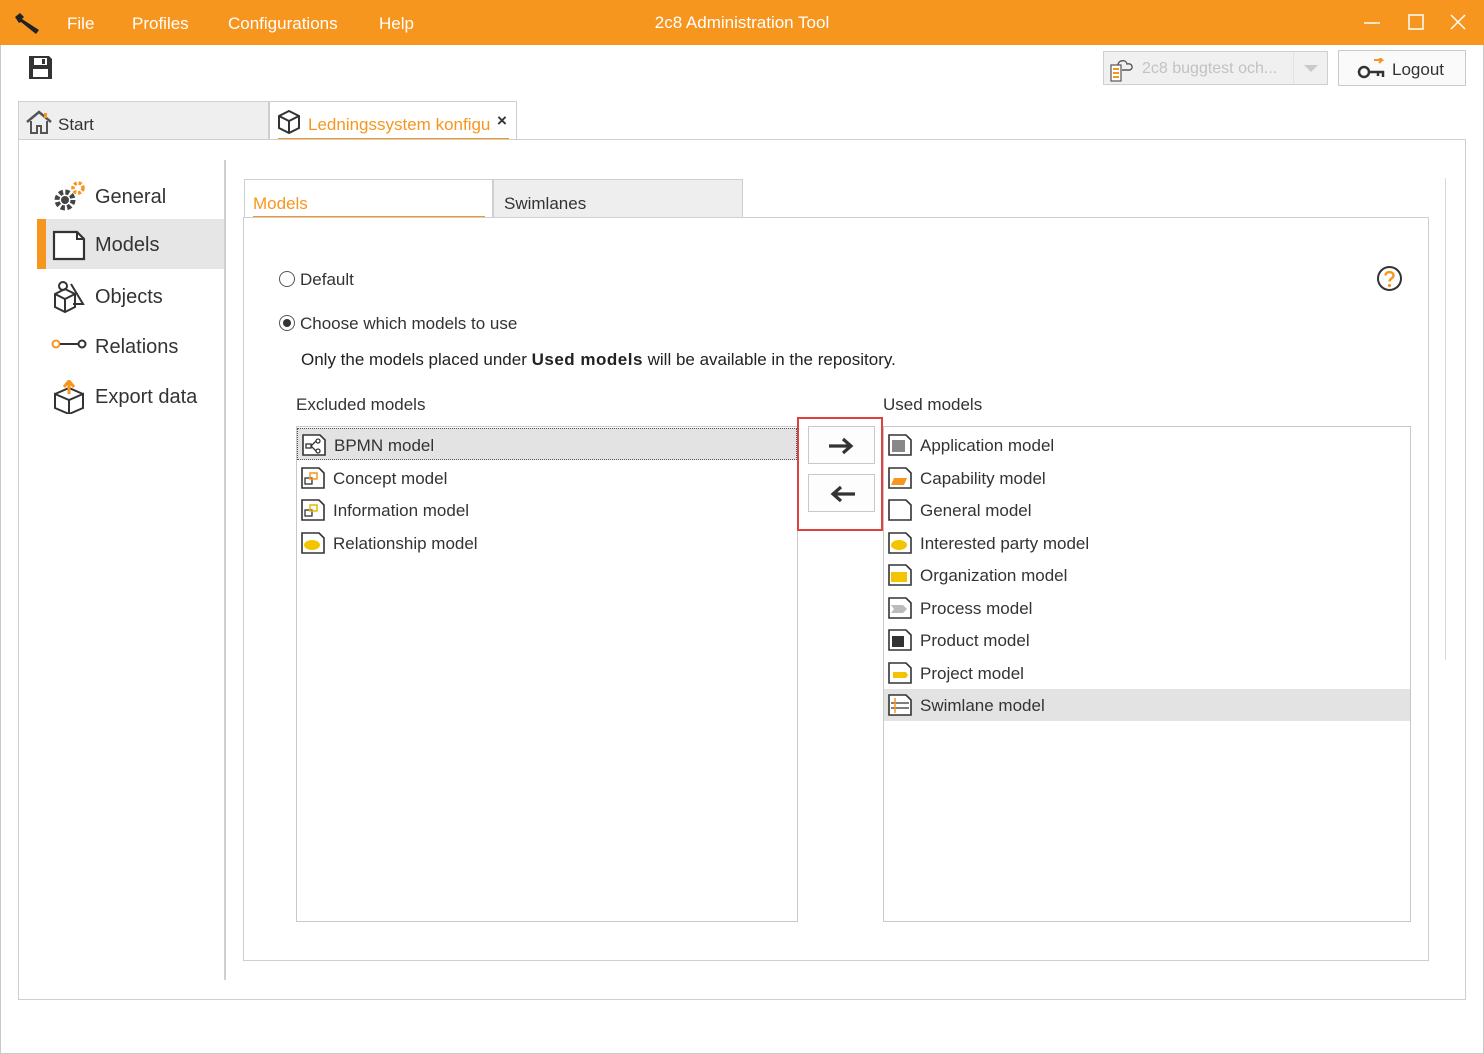  What do you see at coordinates (1147, 575) in the screenshot?
I see `list-item: Organization model` at bounding box center [1147, 575].